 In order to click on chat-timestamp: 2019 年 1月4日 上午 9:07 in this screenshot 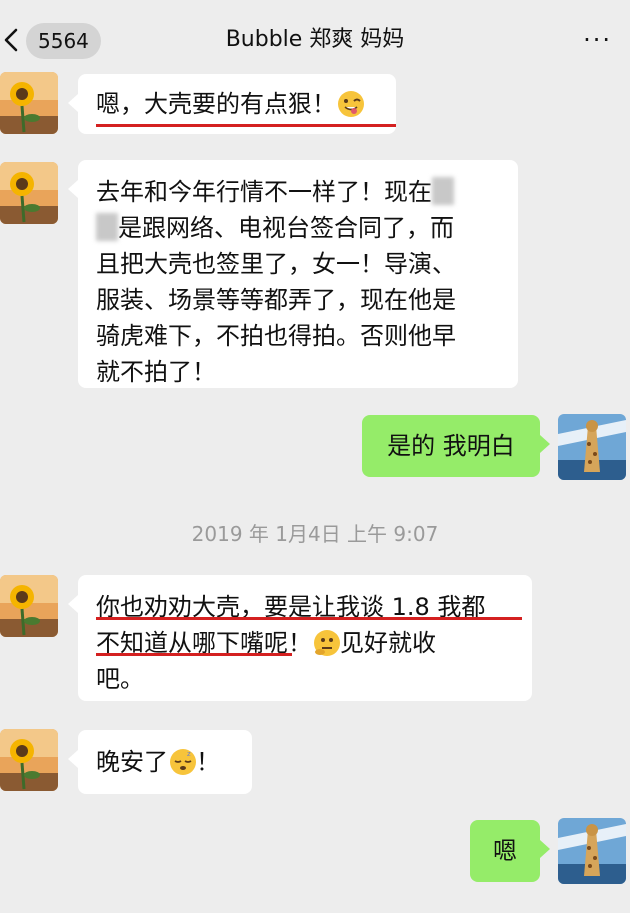, I will do `click(315, 534)`.